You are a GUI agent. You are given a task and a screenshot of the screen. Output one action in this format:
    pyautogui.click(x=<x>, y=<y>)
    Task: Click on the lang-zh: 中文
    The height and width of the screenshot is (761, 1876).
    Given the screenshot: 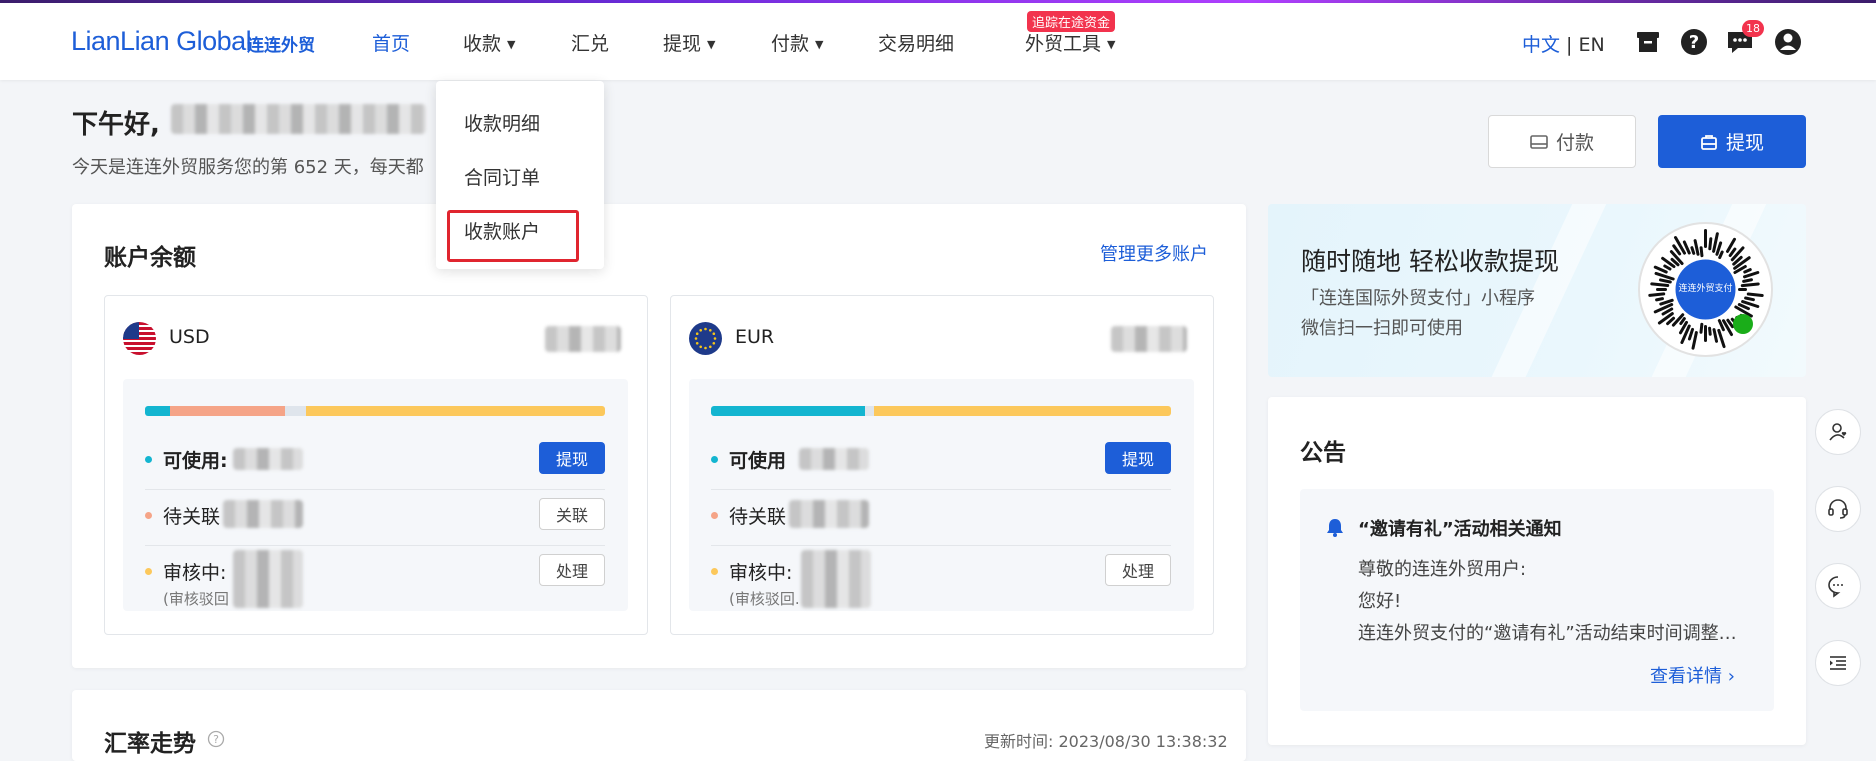 What is the action you would take?
    pyautogui.click(x=1541, y=45)
    